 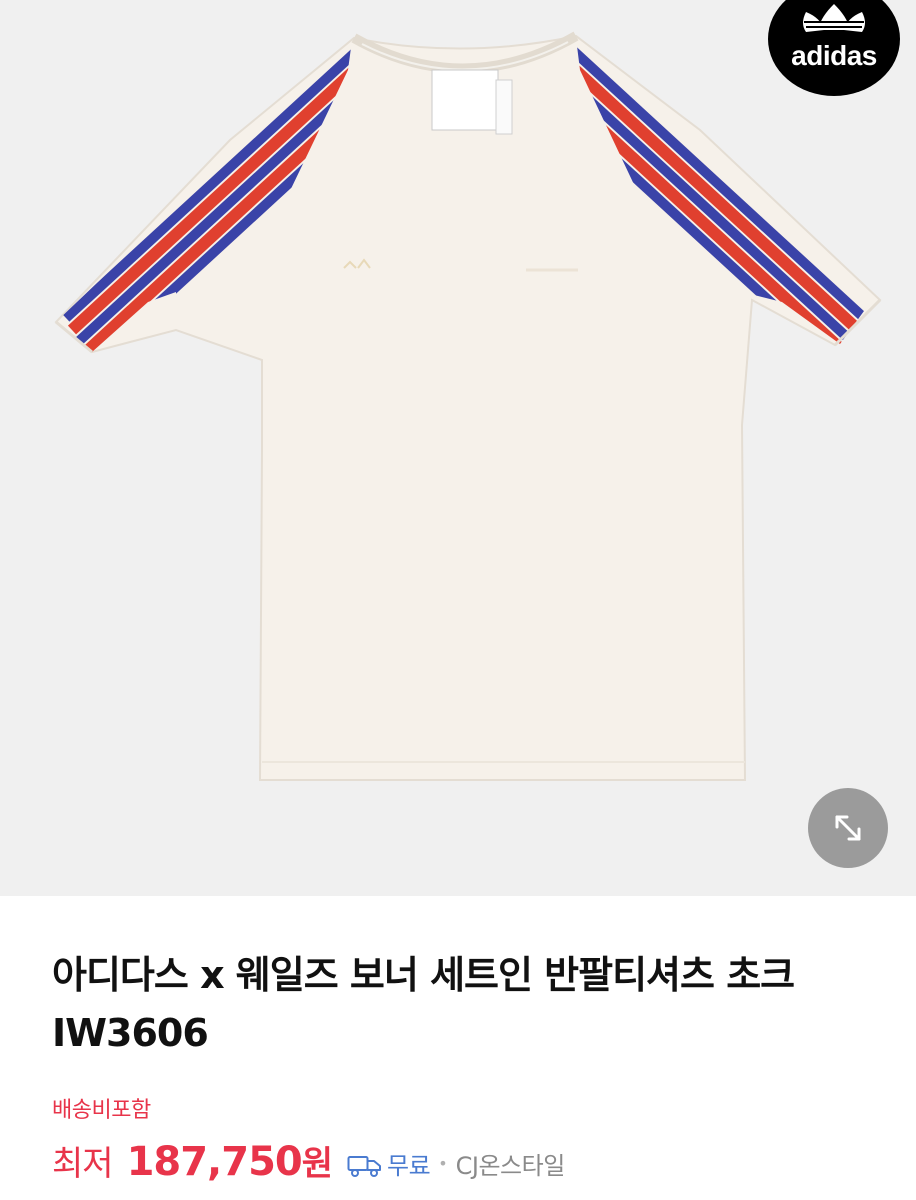 What do you see at coordinates (364, 1166) in the screenshot?
I see `truck-icon` at bounding box center [364, 1166].